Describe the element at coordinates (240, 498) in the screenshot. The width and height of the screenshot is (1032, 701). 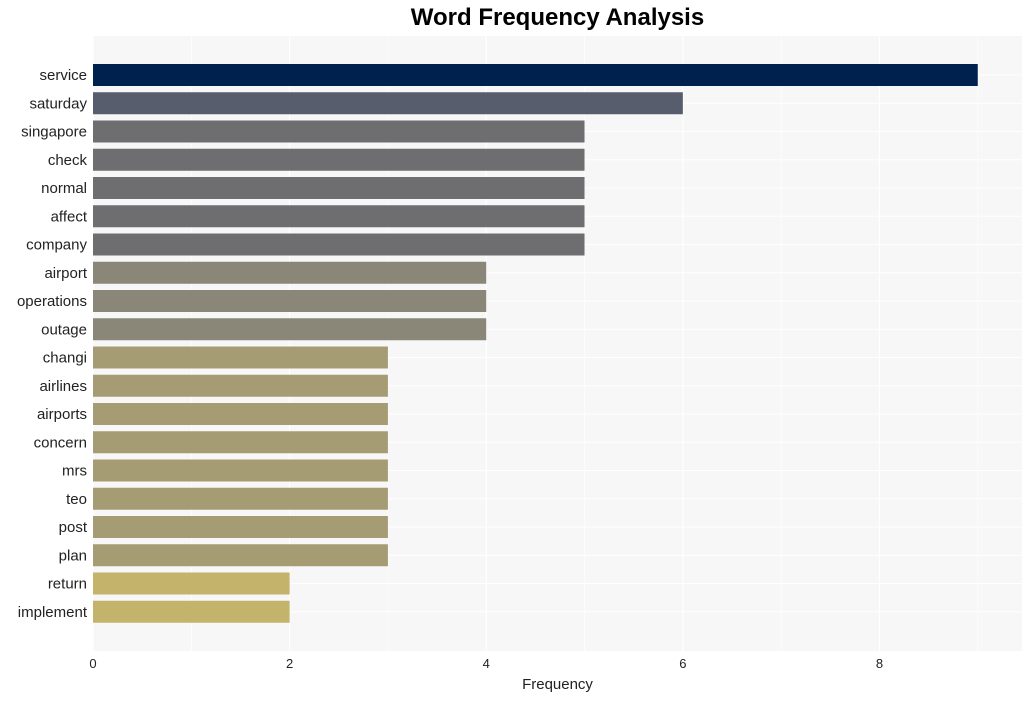
I see `bar-teo` at that location.